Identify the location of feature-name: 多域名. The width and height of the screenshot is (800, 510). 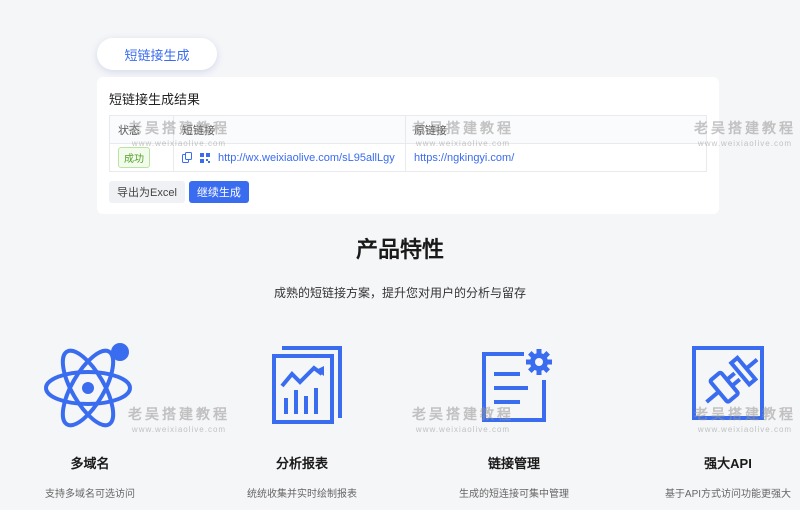
(90, 463).